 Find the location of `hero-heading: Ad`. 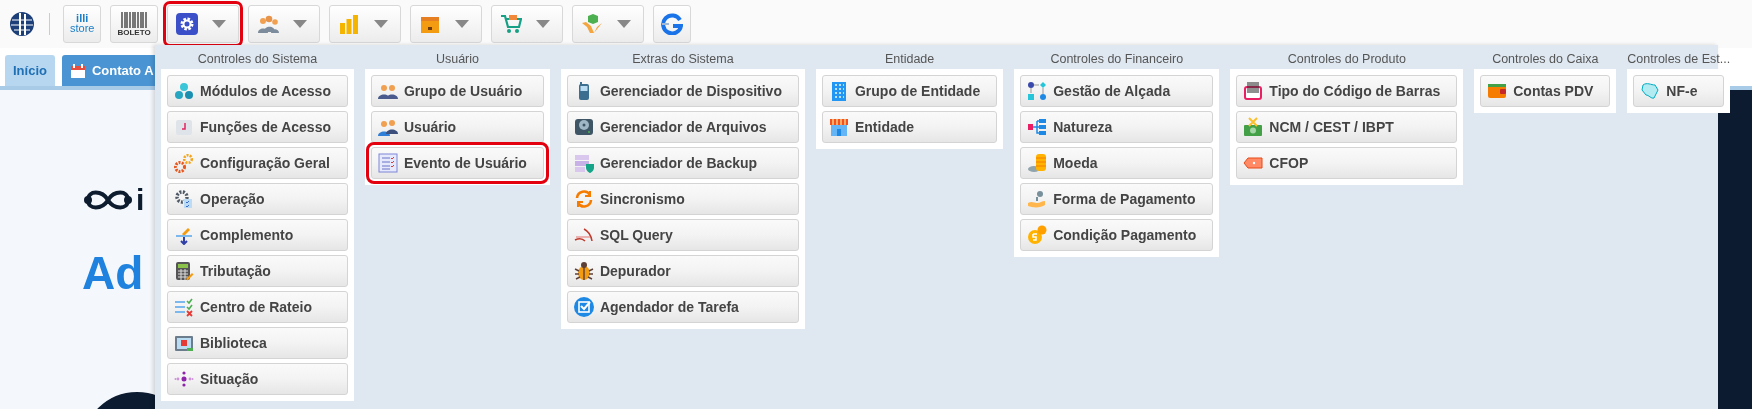

hero-heading: Ad is located at coordinates (113, 273).